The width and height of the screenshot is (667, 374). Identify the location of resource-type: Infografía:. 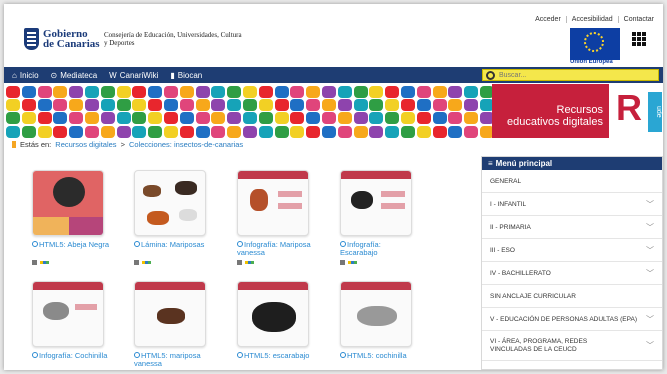
(56, 355).